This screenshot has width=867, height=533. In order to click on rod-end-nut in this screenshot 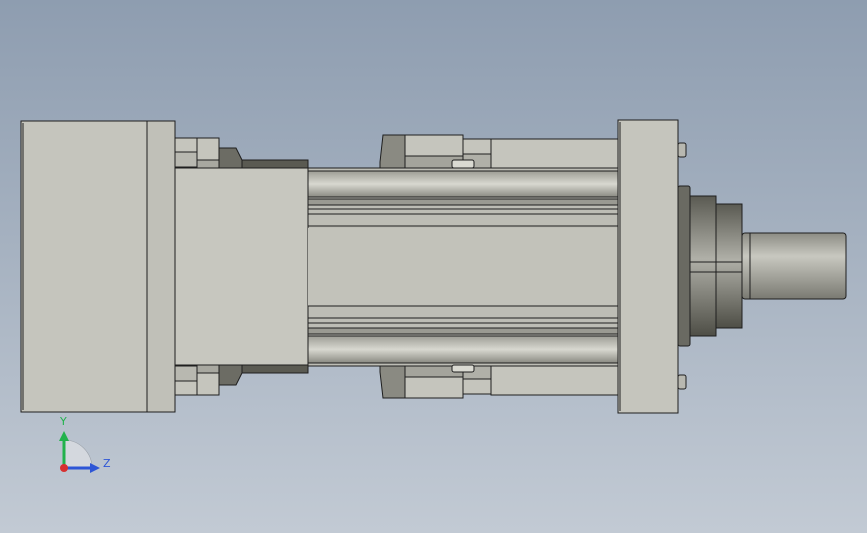, I will do `click(710, 266)`.